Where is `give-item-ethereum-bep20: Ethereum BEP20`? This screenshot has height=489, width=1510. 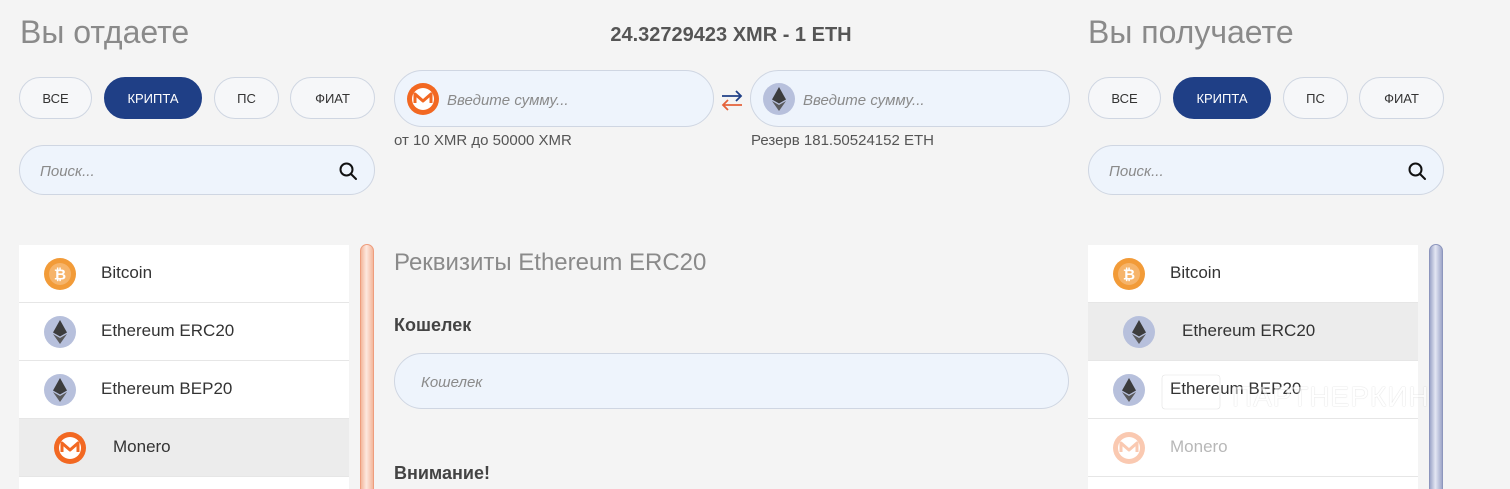 give-item-ethereum-bep20: Ethereum BEP20 is located at coordinates (184, 390).